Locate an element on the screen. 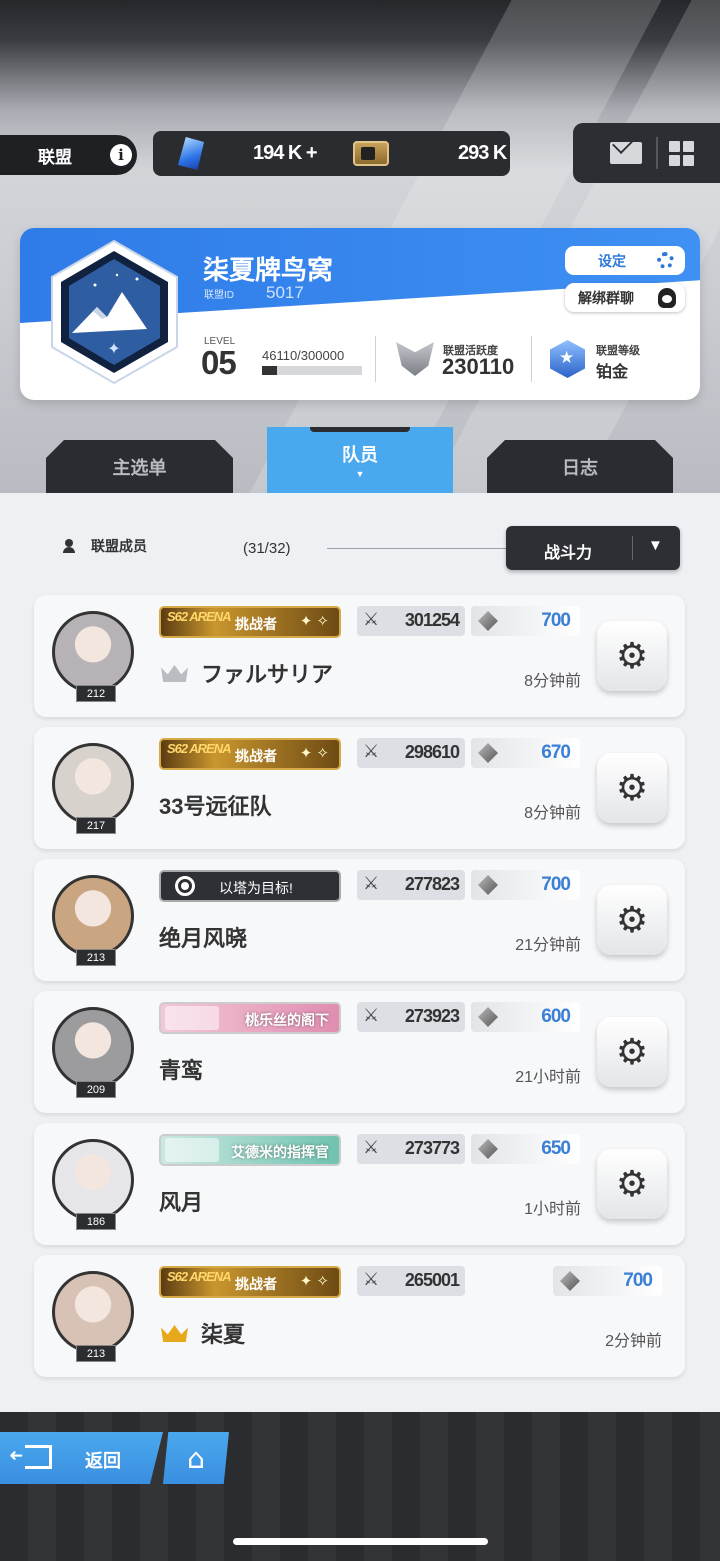 The image size is (720, 1561). title-badge: S62 ARENA 挑战者 ✦ ✧ is located at coordinates (250, 622).